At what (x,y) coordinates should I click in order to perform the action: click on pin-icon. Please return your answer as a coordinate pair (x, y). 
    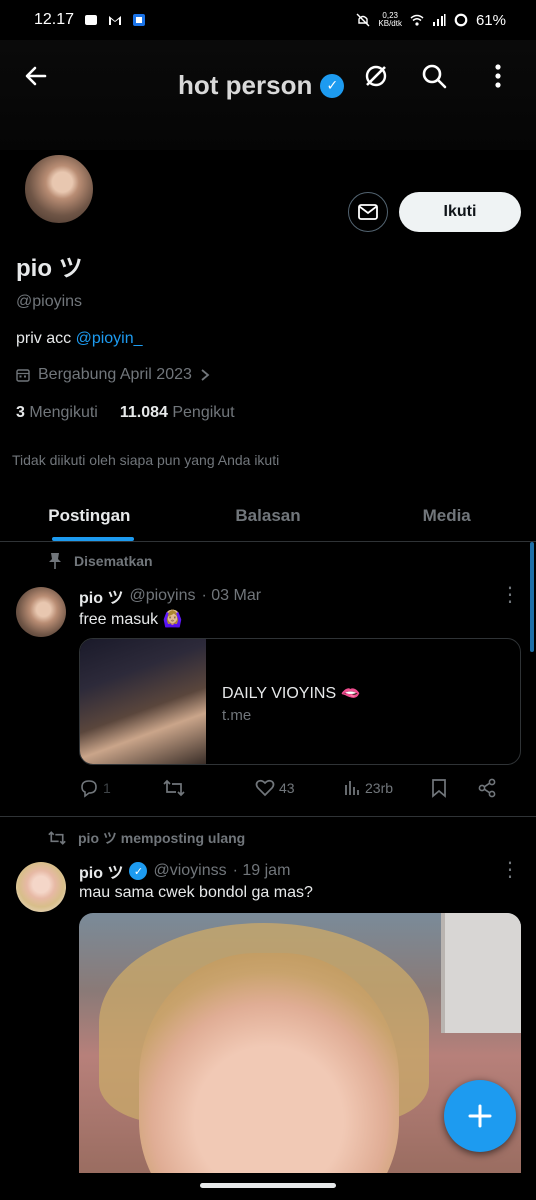
    Looking at the image, I should click on (55, 561).